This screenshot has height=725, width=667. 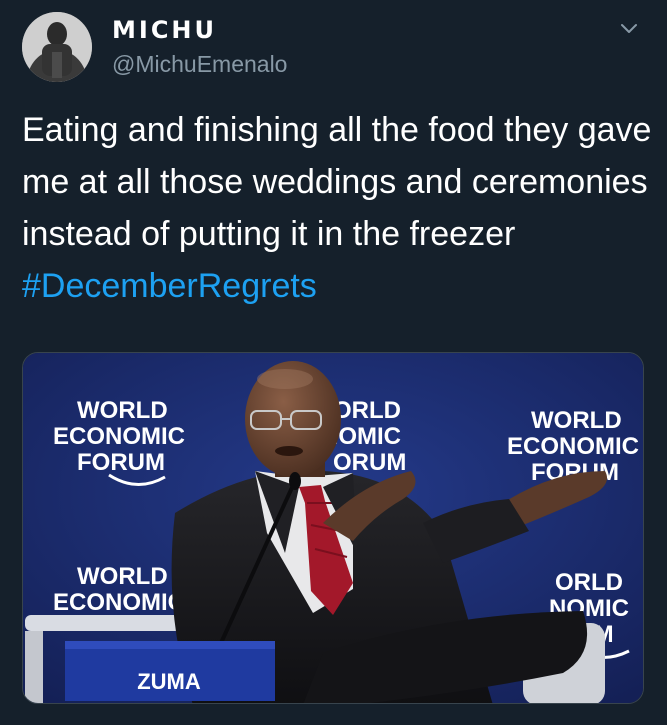 What do you see at coordinates (121, 462) in the screenshot?
I see `logo-line-3: FORUM` at bounding box center [121, 462].